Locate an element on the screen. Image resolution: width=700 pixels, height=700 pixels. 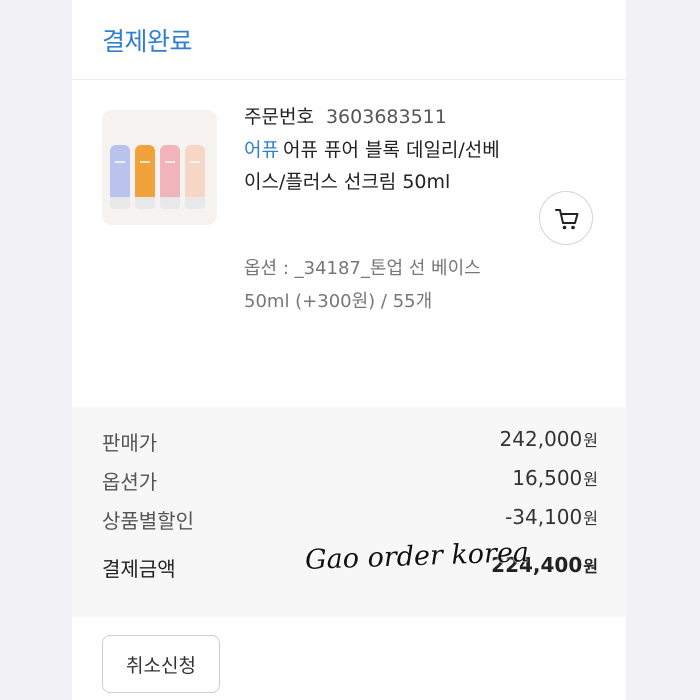
product-tube-blue is located at coordinates (120, 177).